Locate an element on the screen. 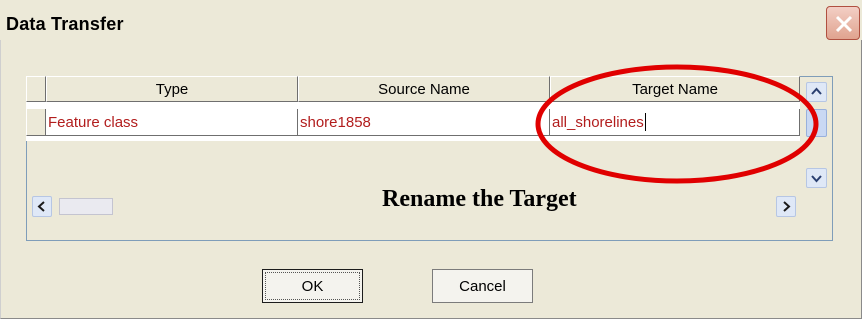  chevron-right-icon is located at coordinates (787, 206).